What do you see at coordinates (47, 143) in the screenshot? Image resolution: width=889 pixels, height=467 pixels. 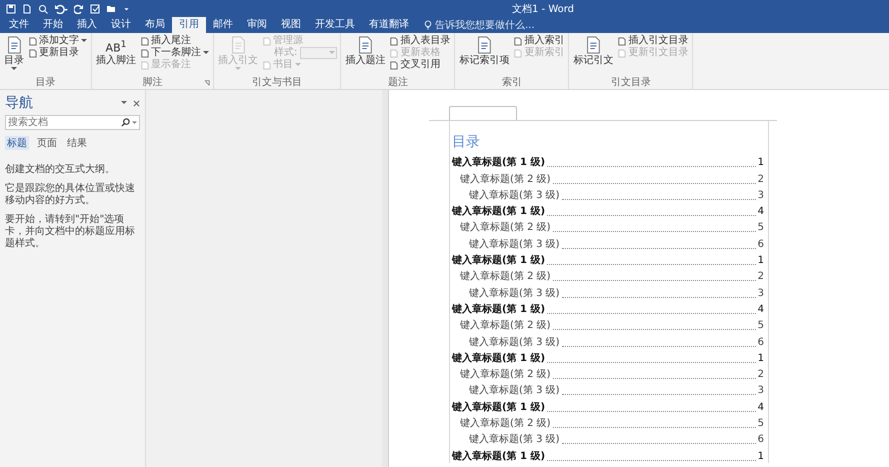 I see `pane-tab: 页面` at bounding box center [47, 143].